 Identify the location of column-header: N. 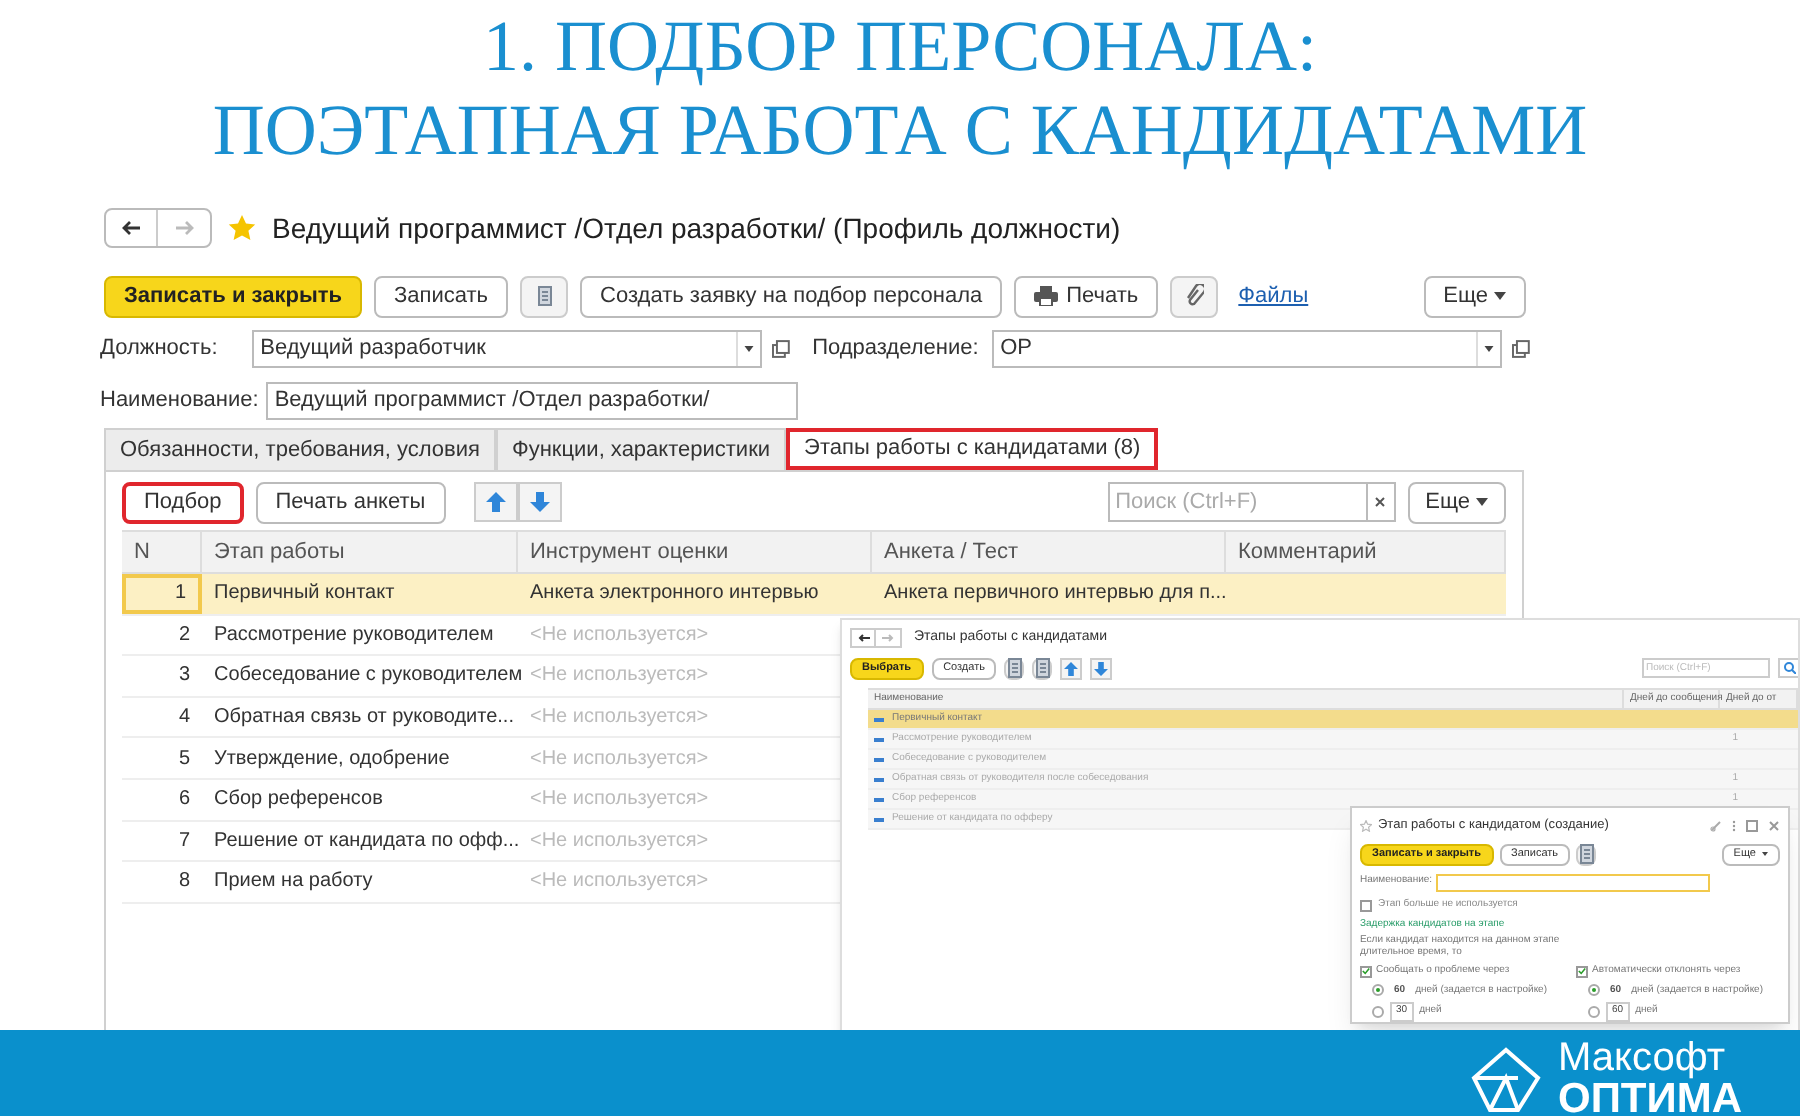
(162, 552).